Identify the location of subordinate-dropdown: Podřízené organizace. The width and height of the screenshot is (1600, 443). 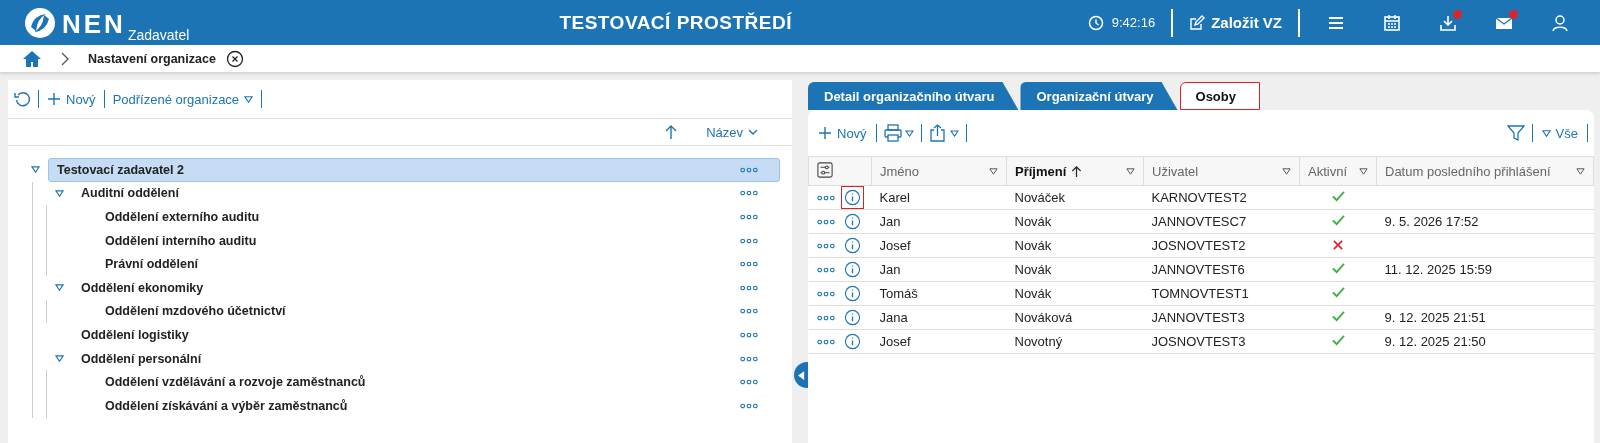
(183, 99).